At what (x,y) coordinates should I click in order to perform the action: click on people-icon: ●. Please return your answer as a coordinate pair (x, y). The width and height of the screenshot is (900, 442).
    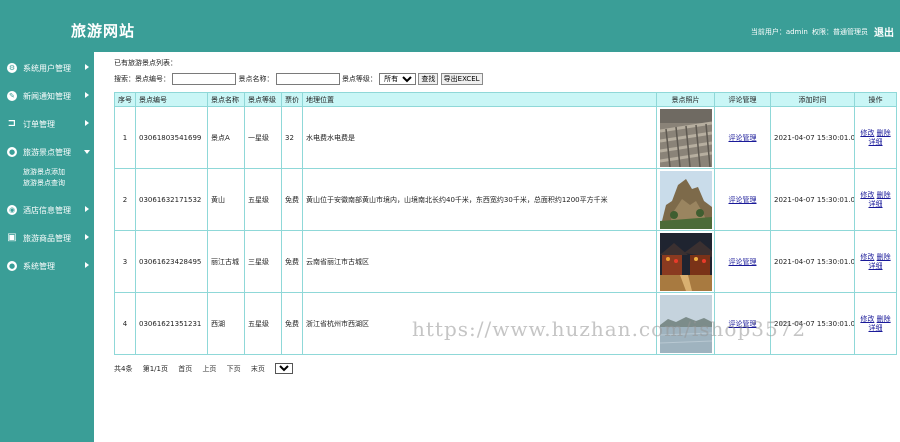
    Looking at the image, I should click on (12, 266).